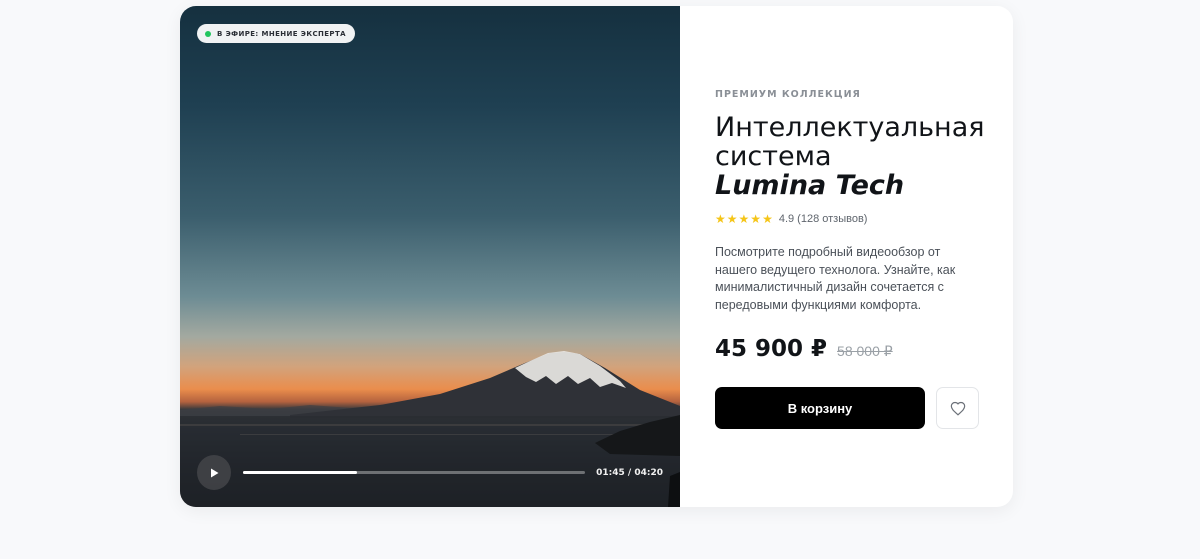 This screenshot has height=559, width=1200. I want to click on product-title-line1: Интеллектуальная, so click(850, 127).